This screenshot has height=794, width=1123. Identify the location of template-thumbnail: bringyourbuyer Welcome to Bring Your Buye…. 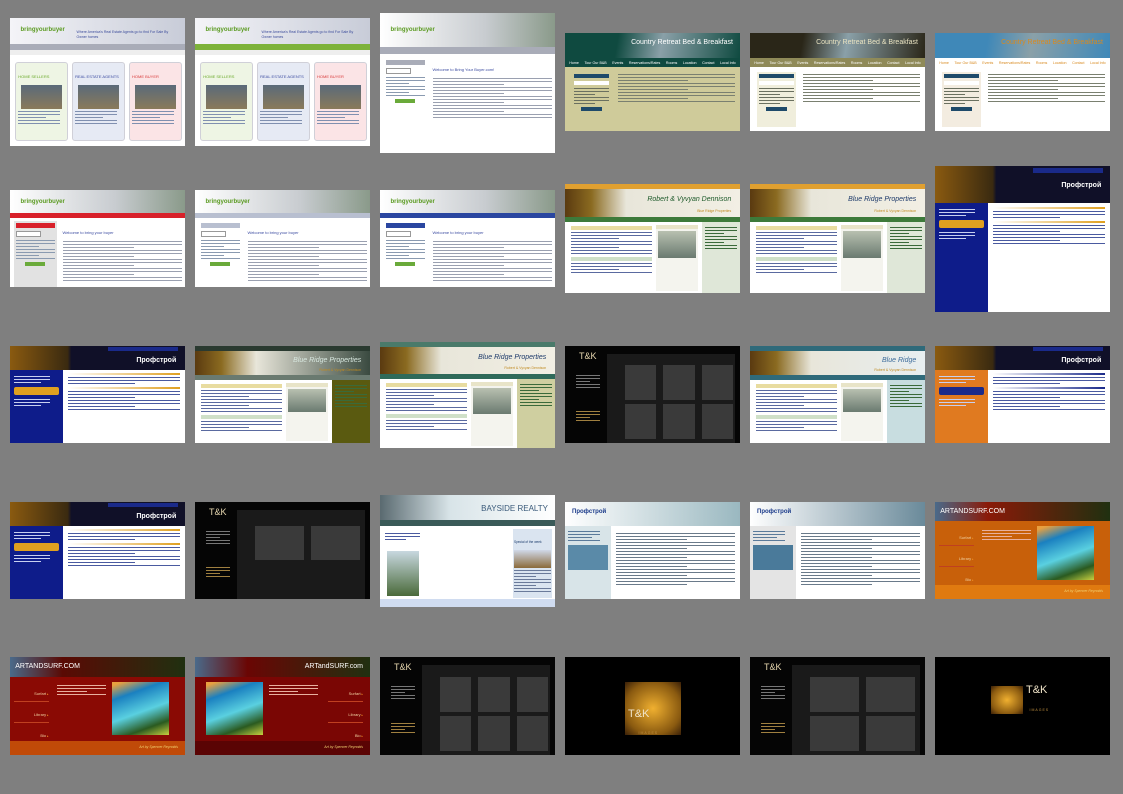
(467, 83).